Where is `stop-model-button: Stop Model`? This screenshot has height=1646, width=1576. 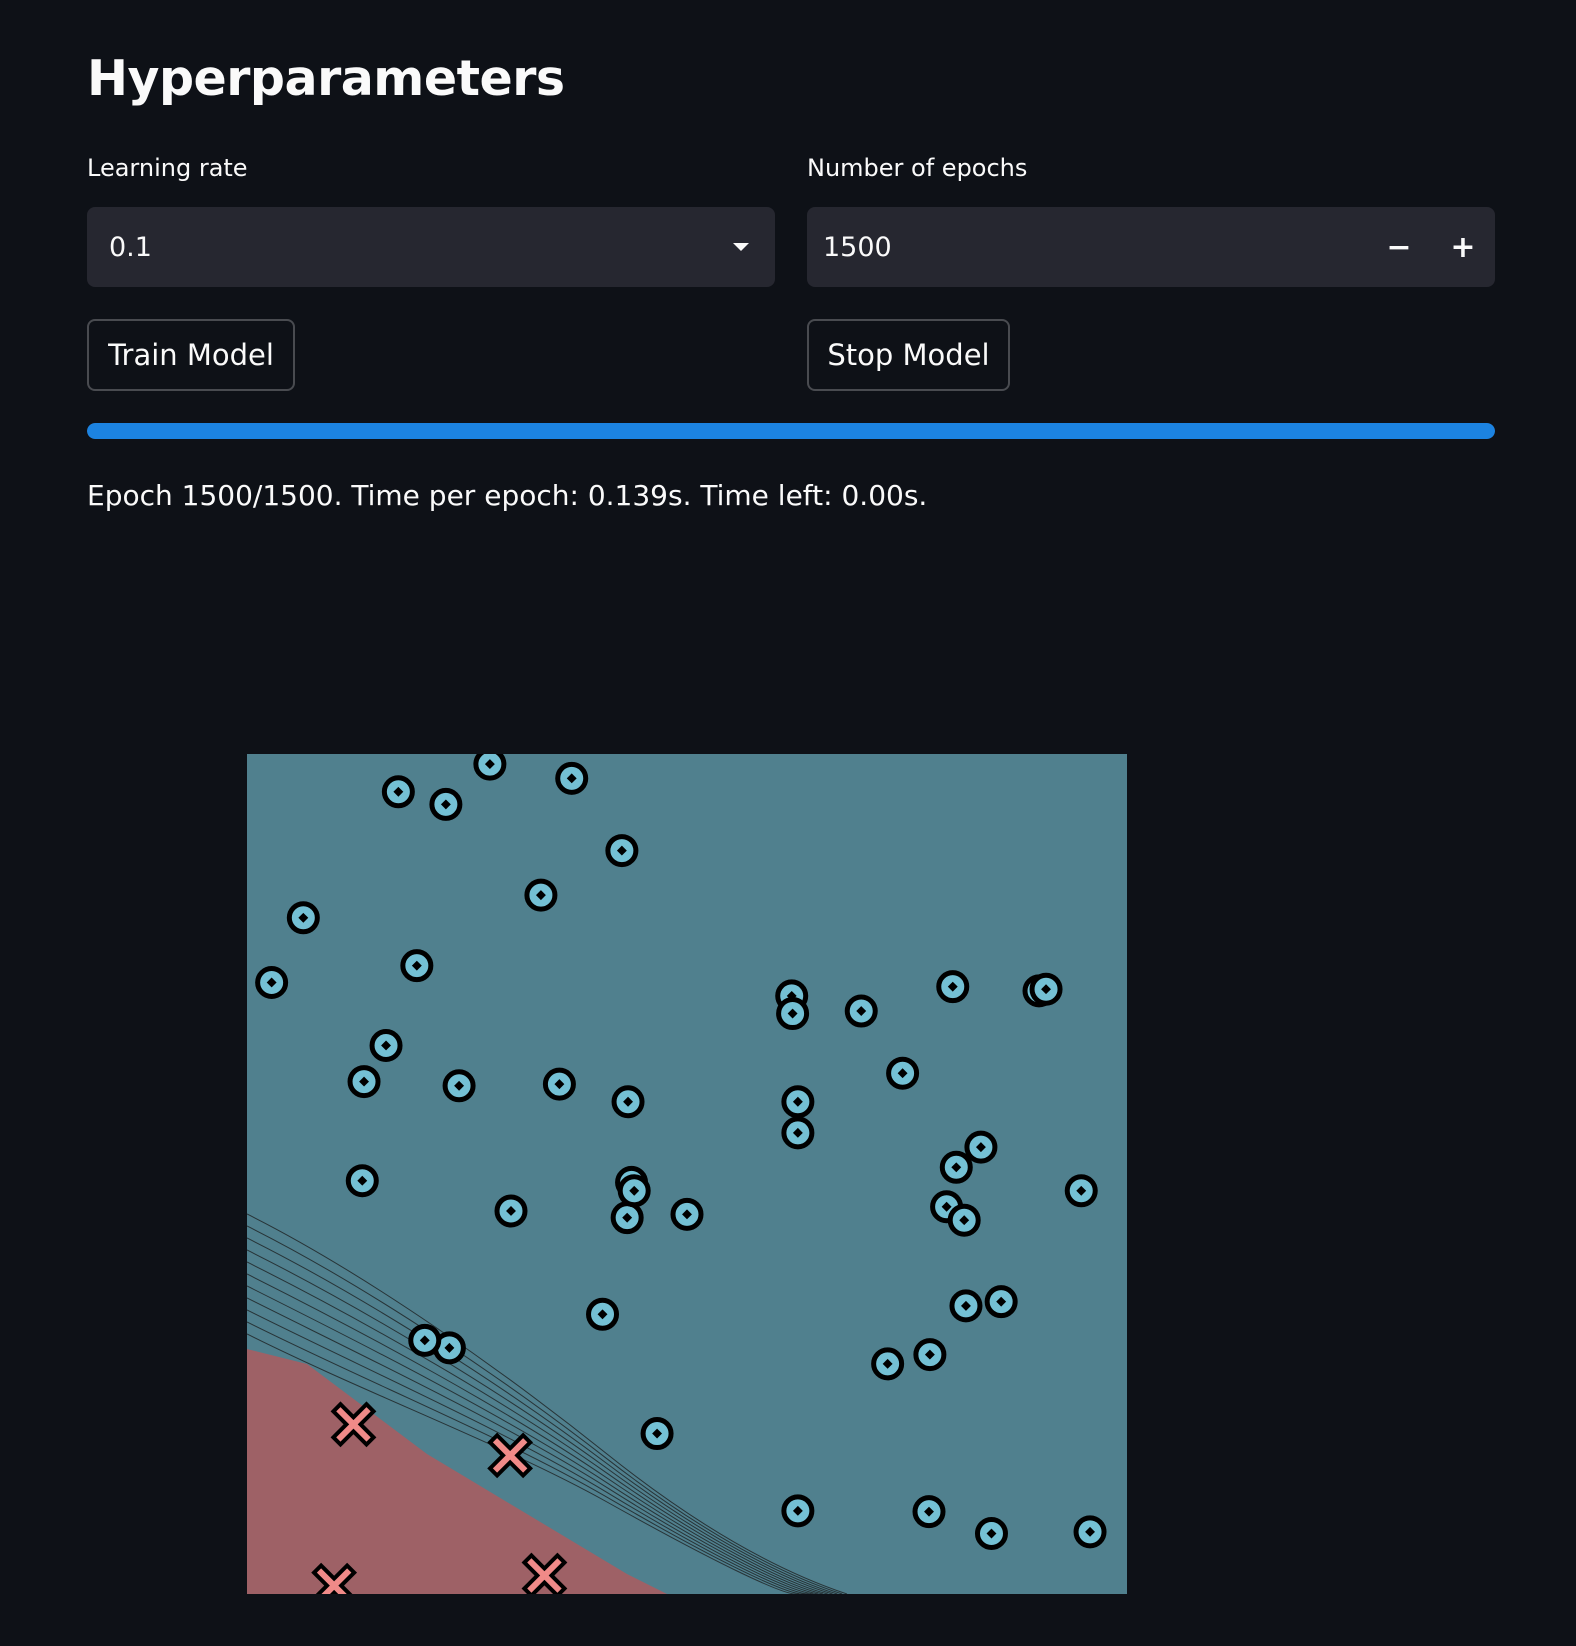
stop-model-button: Stop Model is located at coordinates (908, 355).